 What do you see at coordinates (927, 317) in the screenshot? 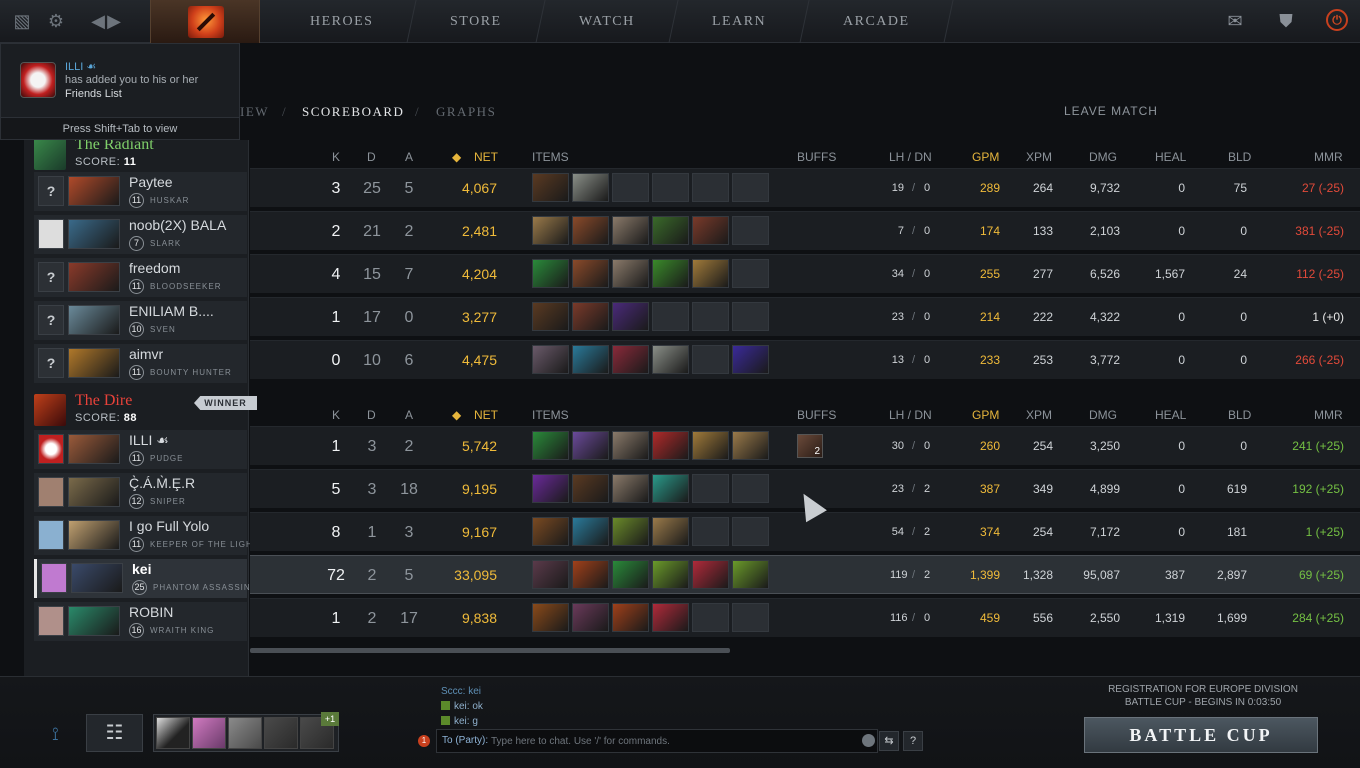
I see `denies: 0` at bounding box center [927, 317].